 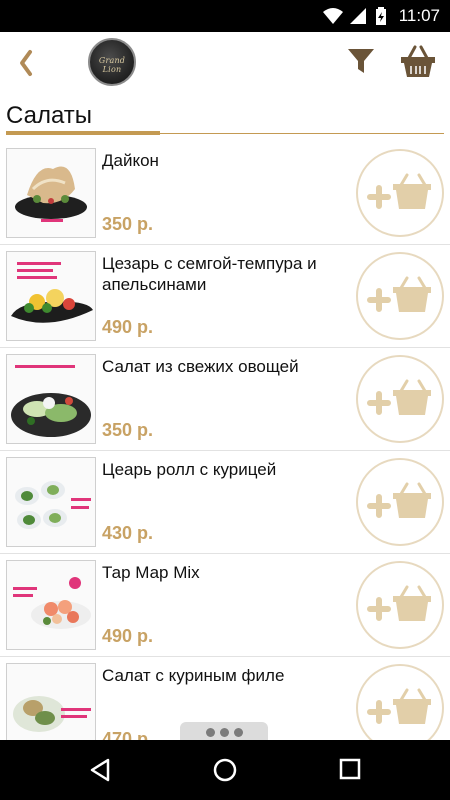 I want to click on system-nav-bar, so click(x=225, y=770).